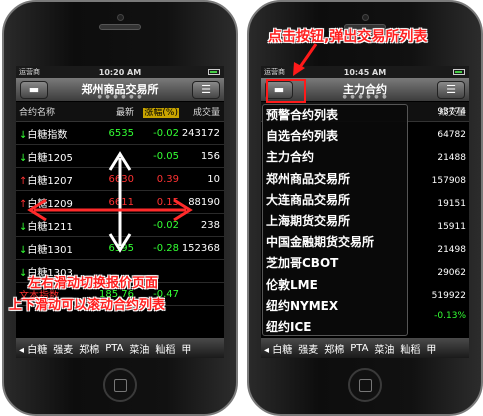 The width and height of the screenshot is (483, 416). Describe the element at coordinates (335, 115) in the screenshot. I see `menu-item: 预警合约列表` at that location.